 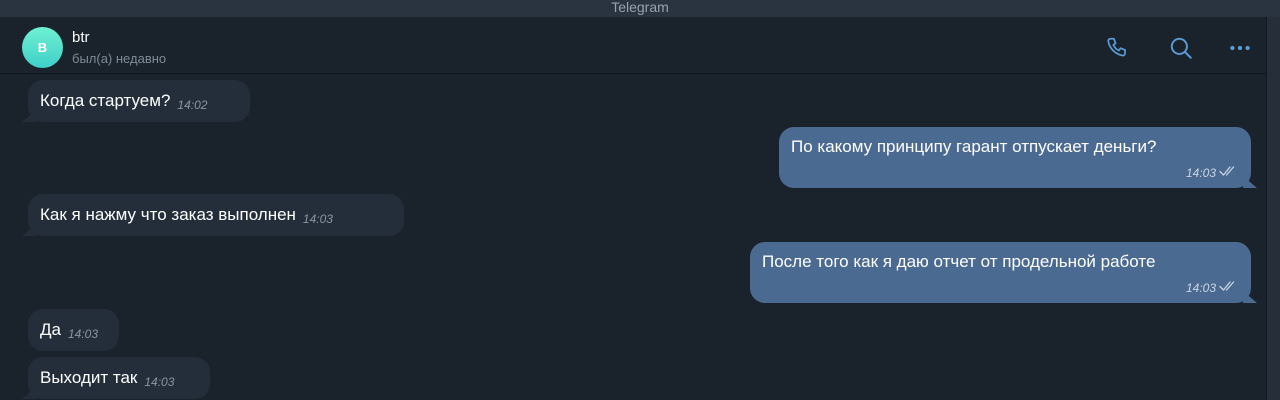 I want to click on avatar: B, so click(x=42, y=47).